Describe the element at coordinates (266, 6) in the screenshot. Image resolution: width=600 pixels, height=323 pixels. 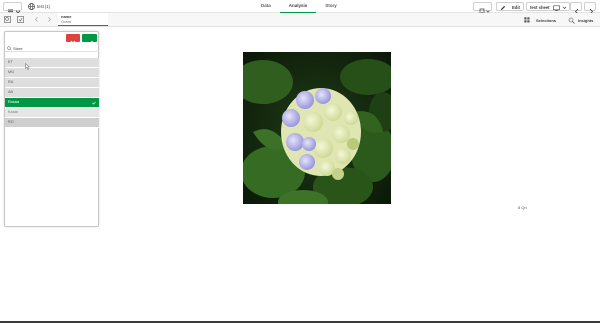
I see `tab-data: Data` at that location.